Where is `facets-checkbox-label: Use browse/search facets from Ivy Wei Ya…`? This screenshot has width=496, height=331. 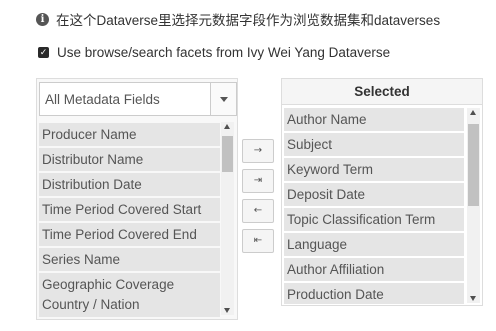
facets-checkbox-label: Use browse/search facets from Ivy Wei Ya… is located at coordinates (223, 52).